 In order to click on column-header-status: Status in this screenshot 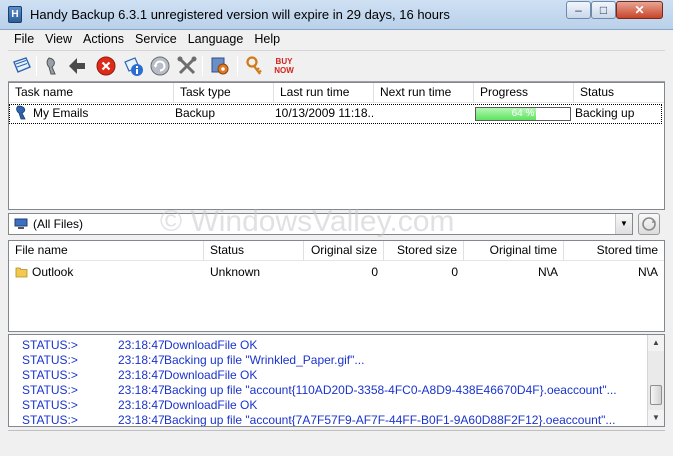, I will do `click(619, 93)`.